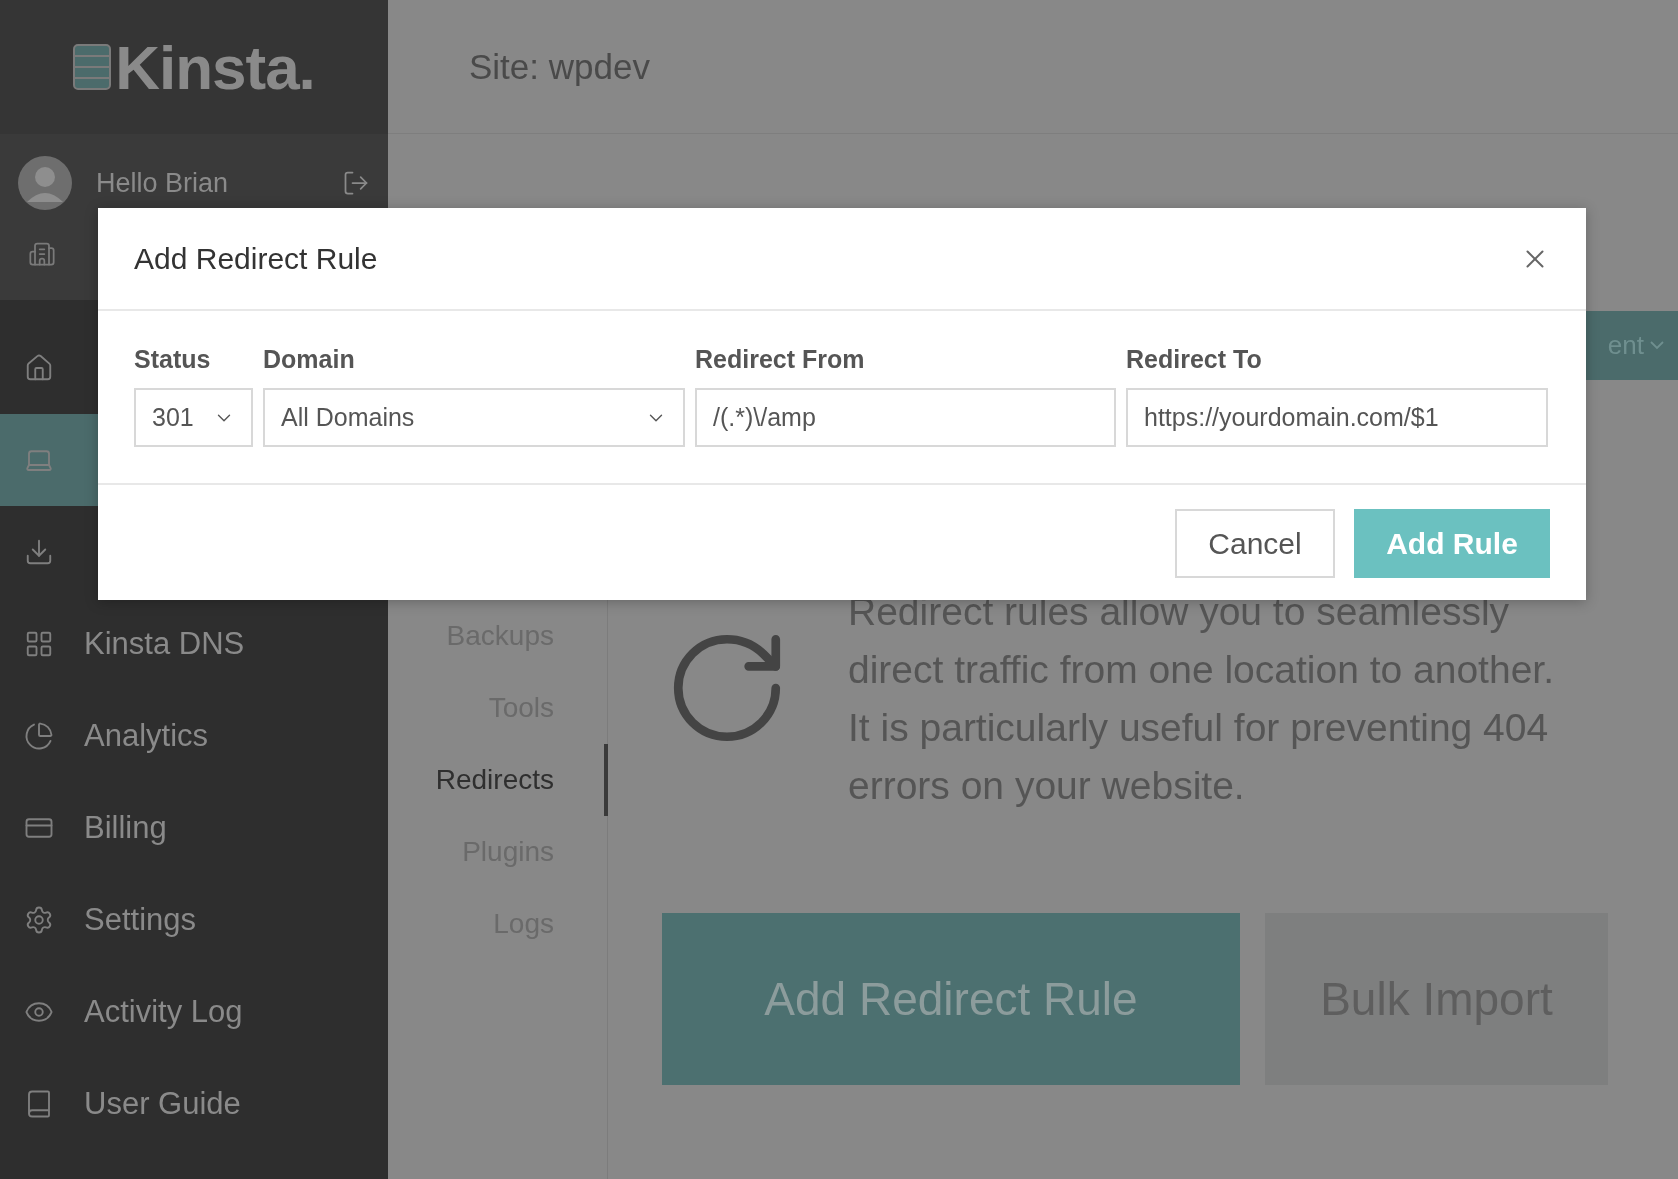 The height and width of the screenshot is (1179, 1678). I want to click on logo-text: Kinsta., so click(215, 67).